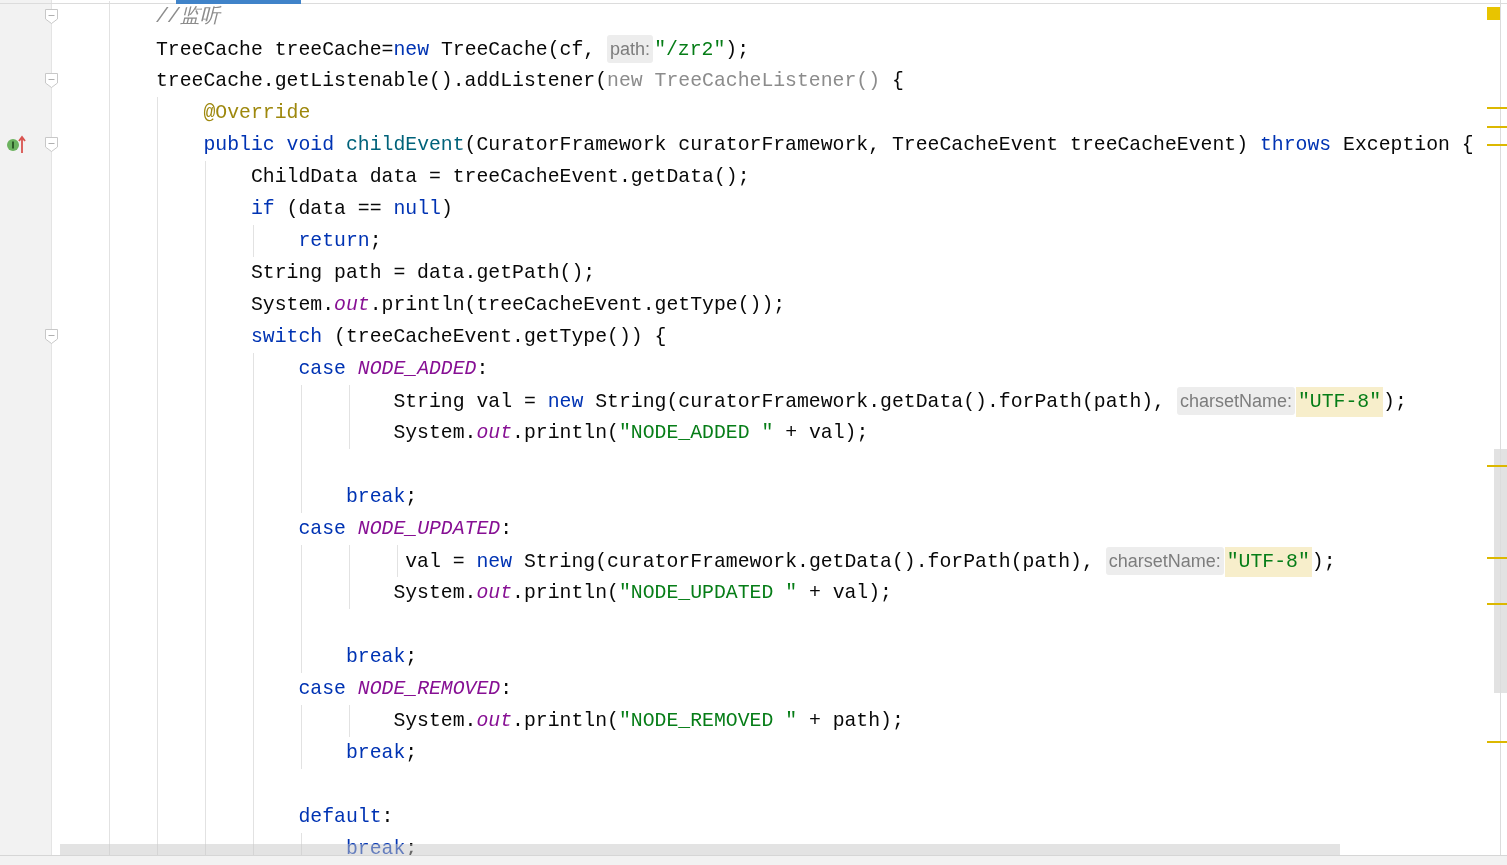 Image resolution: width=1507 pixels, height=865 pixels. Describe the element at coordinates (351, 209) in the screenshot. I see `code-line: if (data == null)` at that location.